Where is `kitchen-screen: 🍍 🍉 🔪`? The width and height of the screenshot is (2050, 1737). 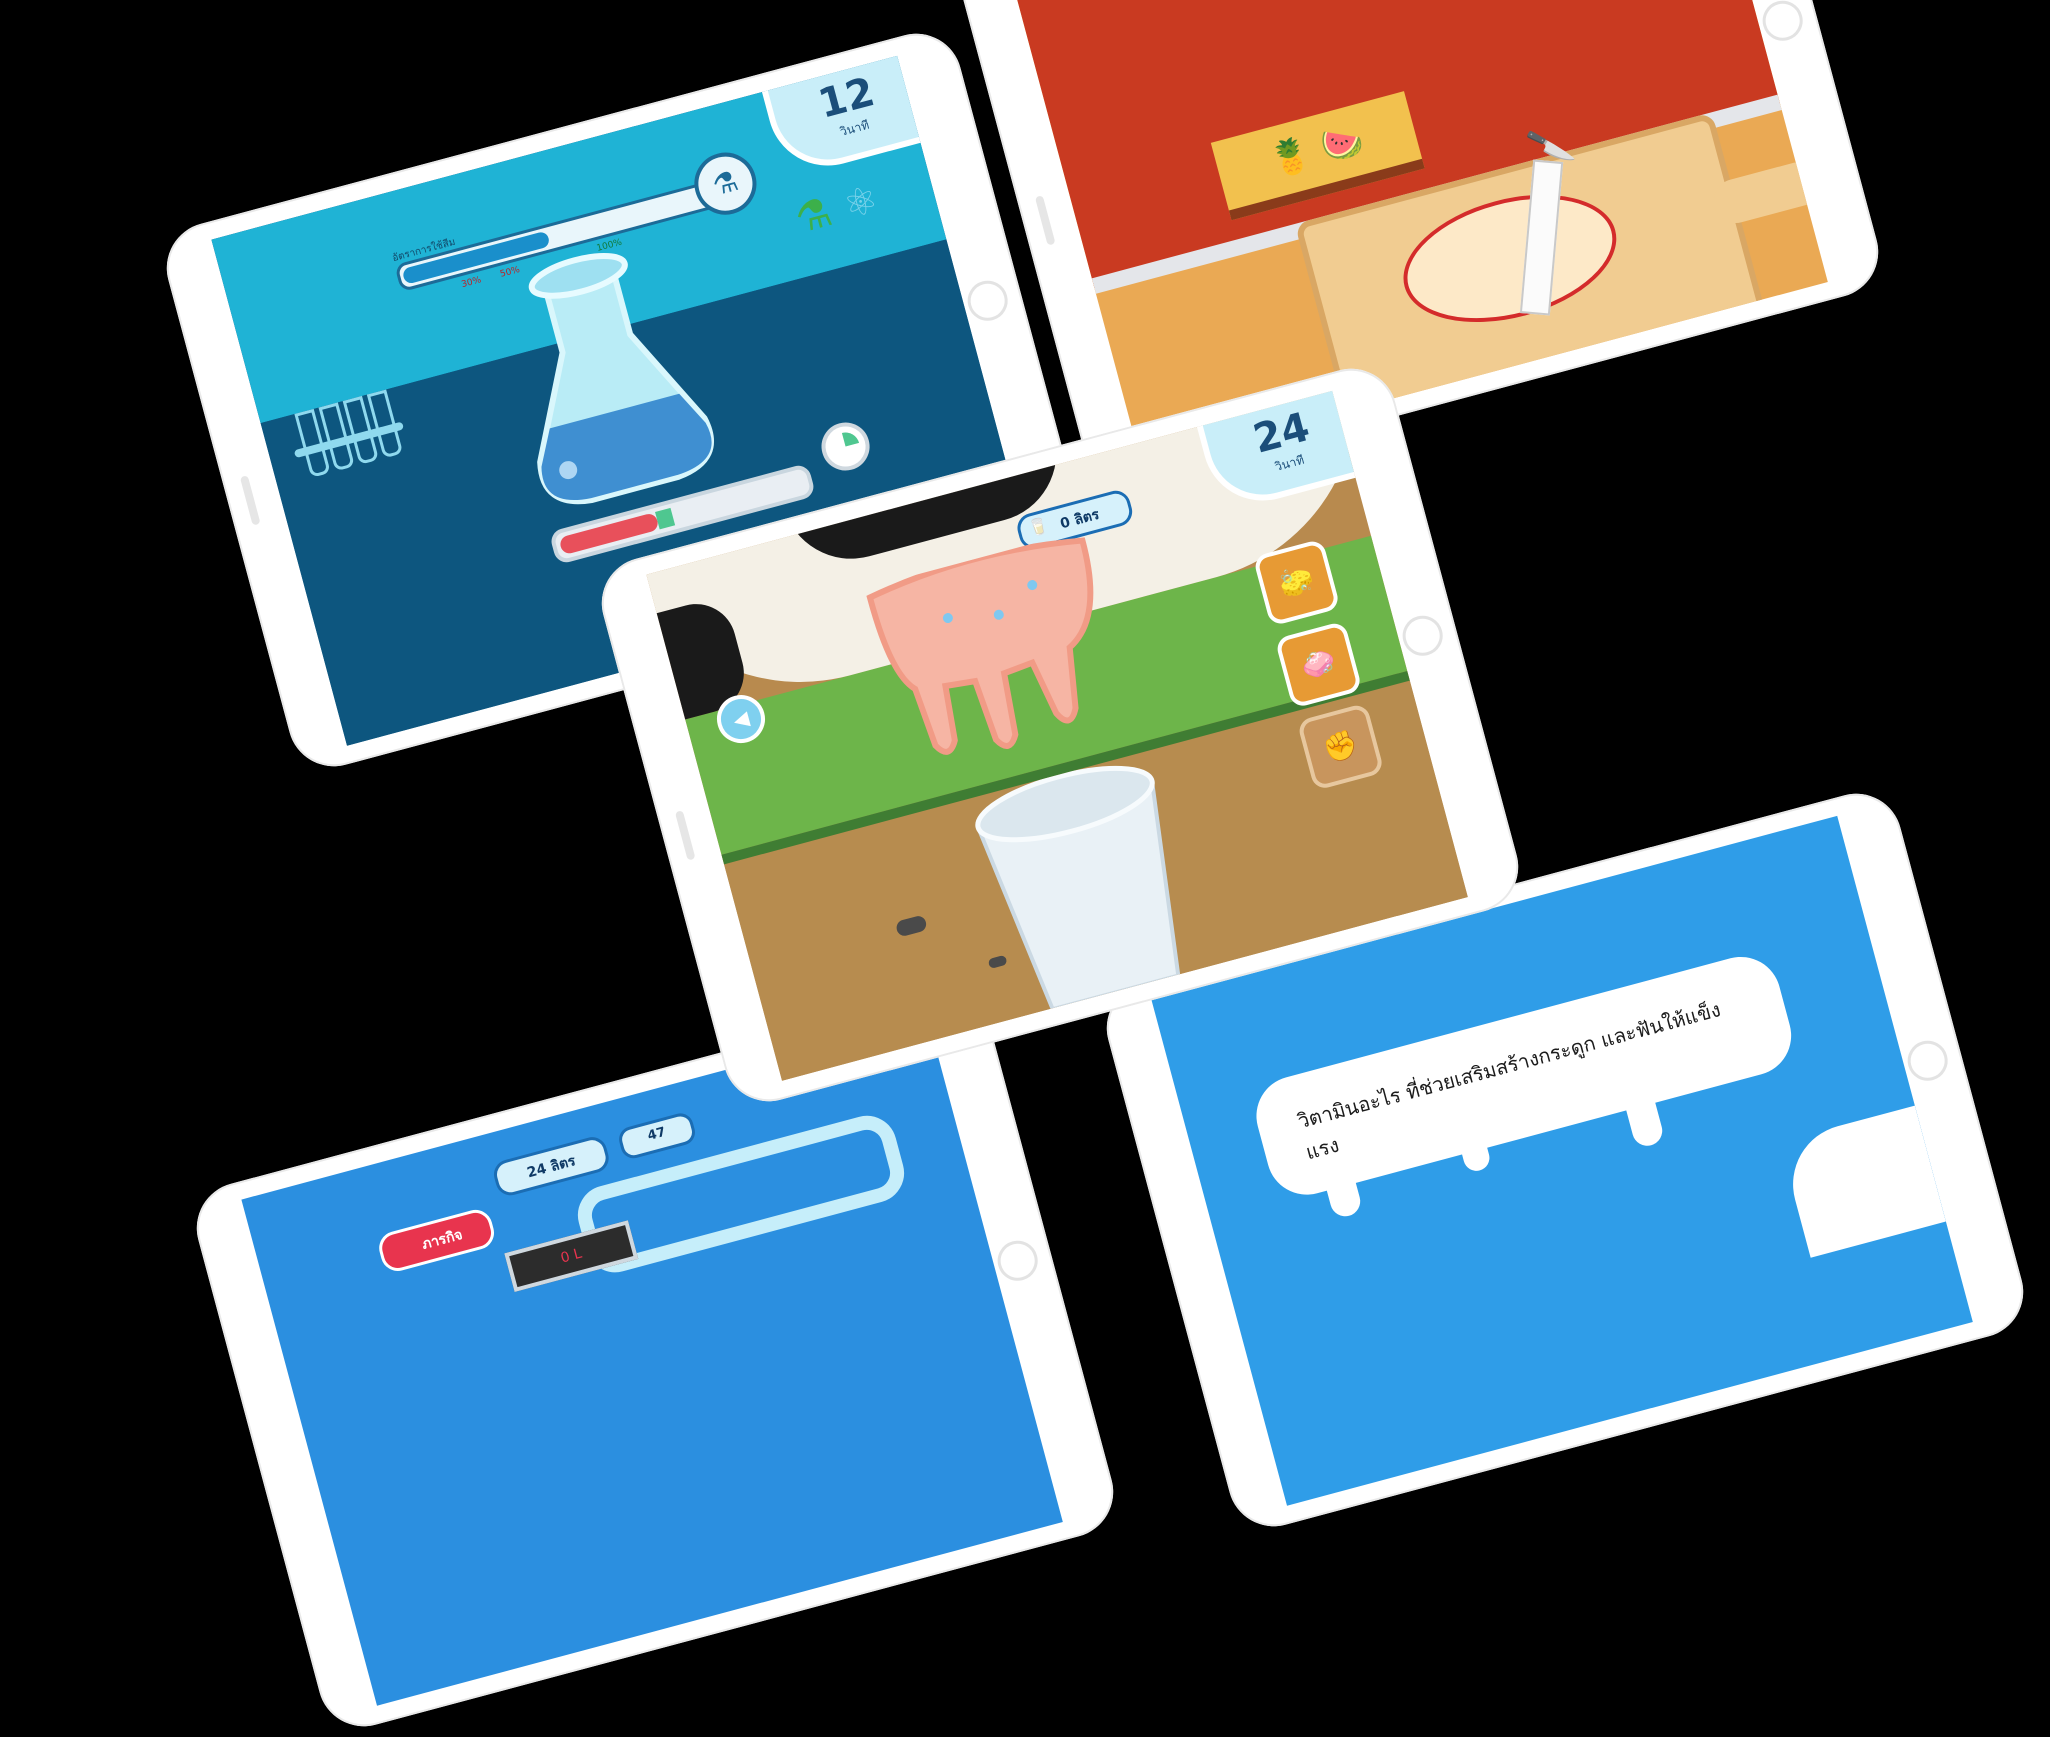 kitchen-screen: 🍍 🍉 🔪 is located at coordinates (1417, 233).